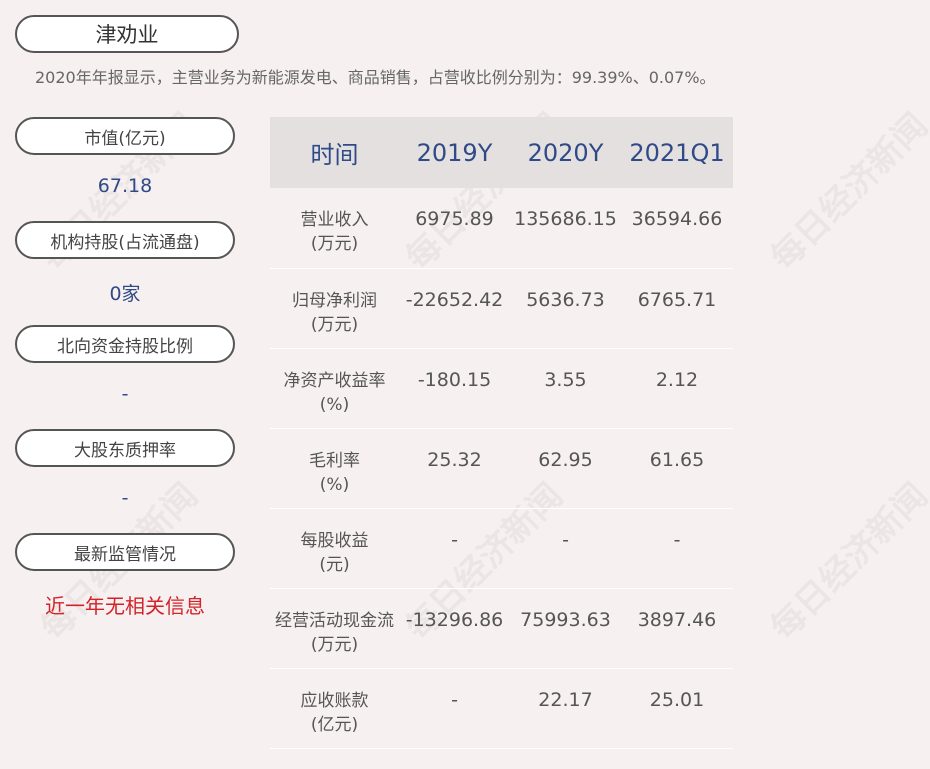  I want to click on table-row: 应收账款 (亿元) - 22.17 25.01, so click(501, 708).